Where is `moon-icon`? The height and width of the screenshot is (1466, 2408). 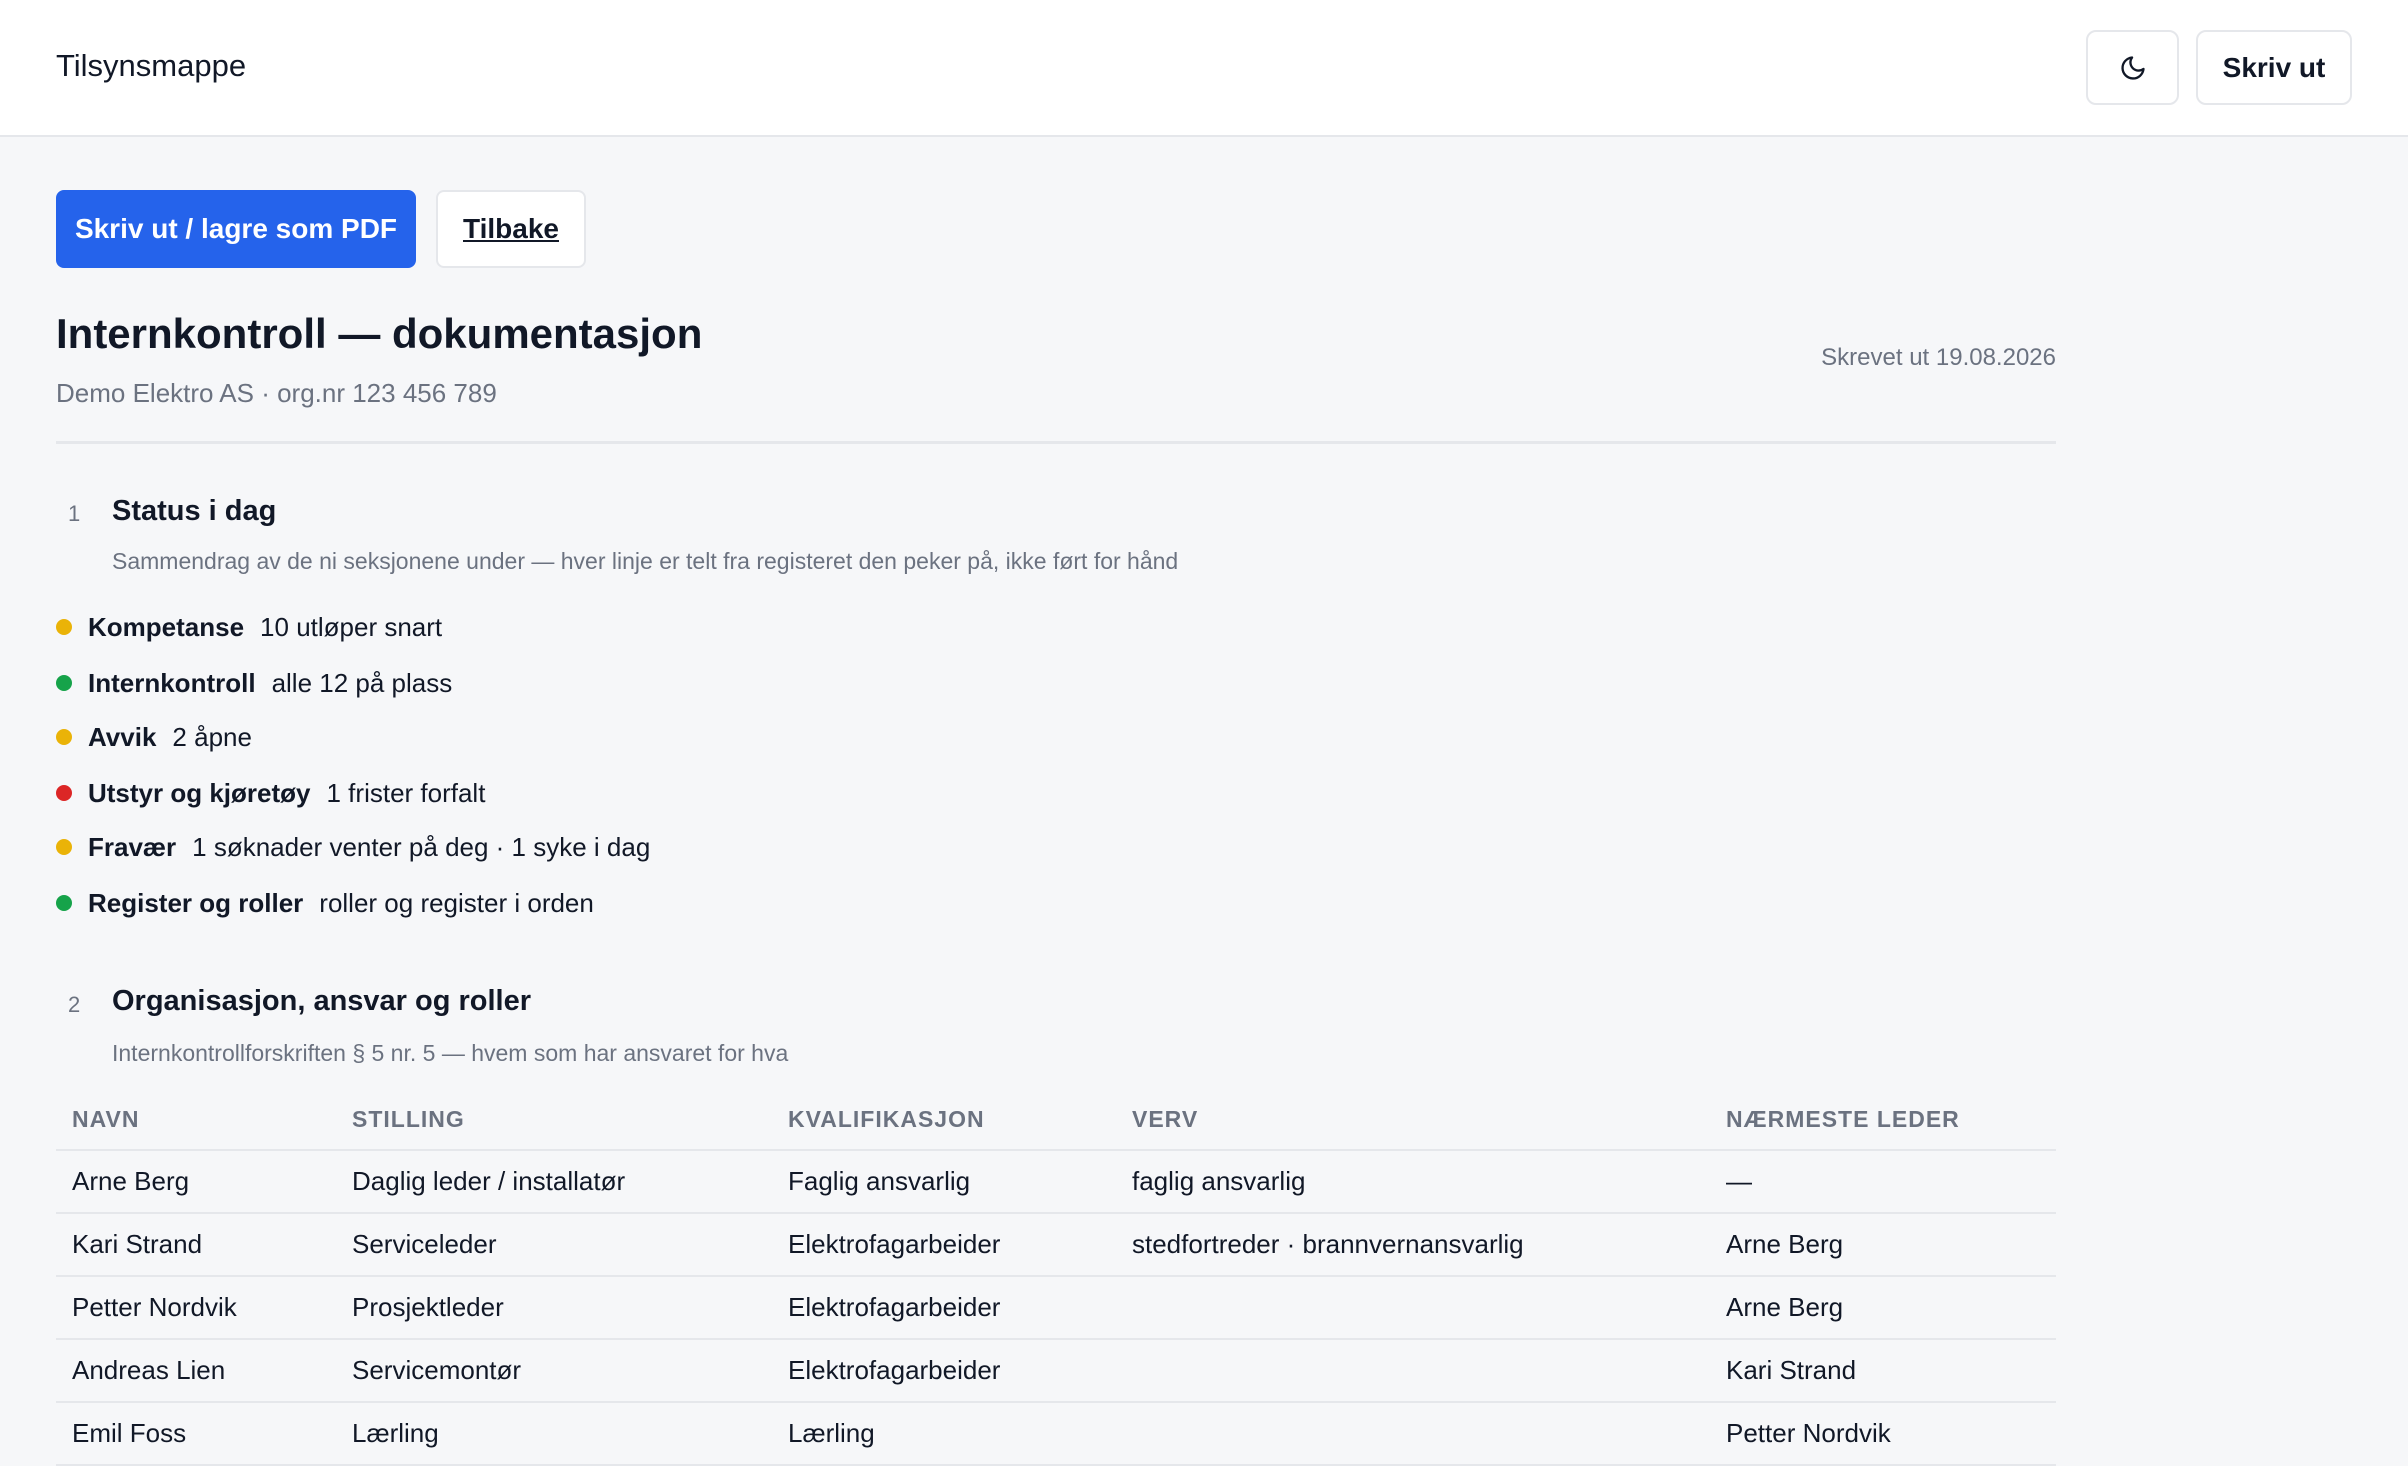 moon-icon is located at coordinates (2132, 67).